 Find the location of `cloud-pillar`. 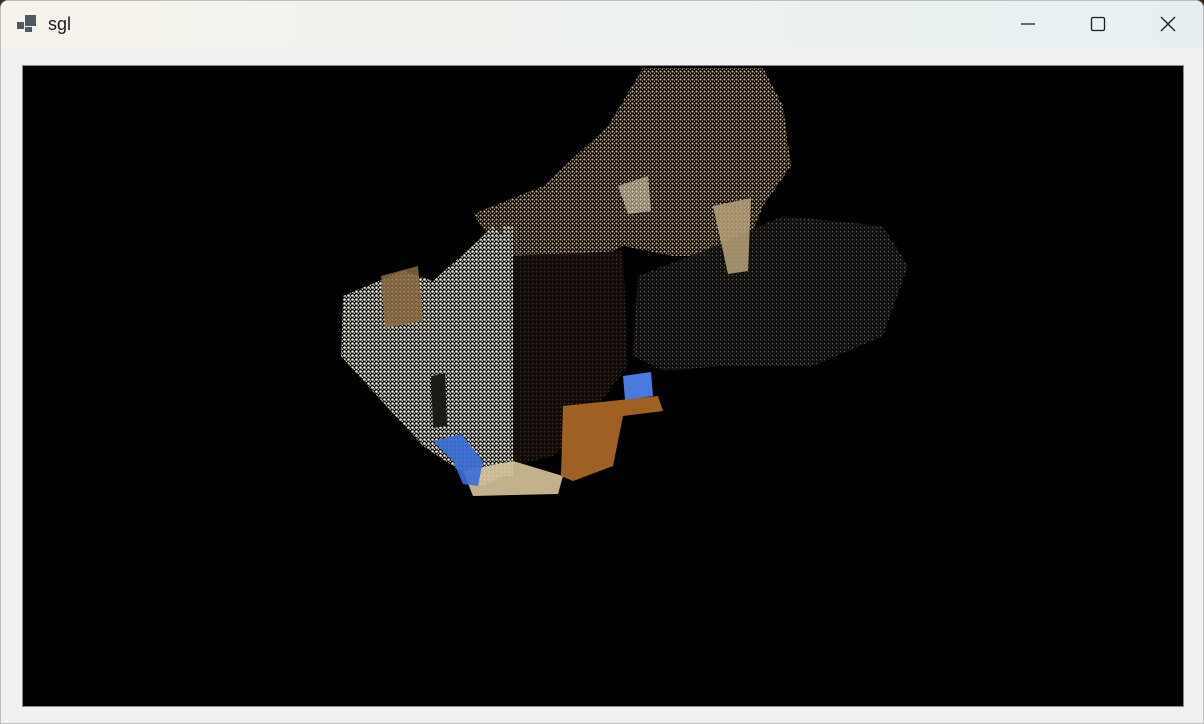

cloud-pillar is located at coordinates (508, 351).